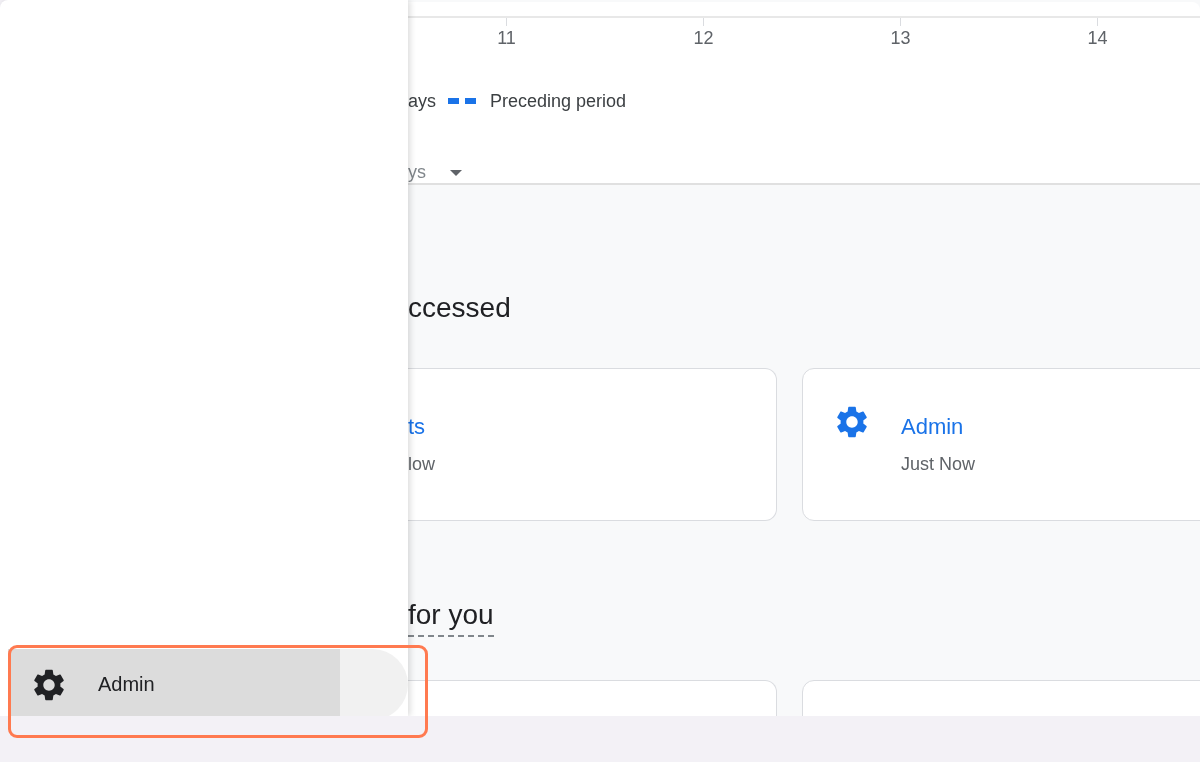 This screenshot has width=1200, height=762. I want to click on nav-item: Admin, so click(208, 682).